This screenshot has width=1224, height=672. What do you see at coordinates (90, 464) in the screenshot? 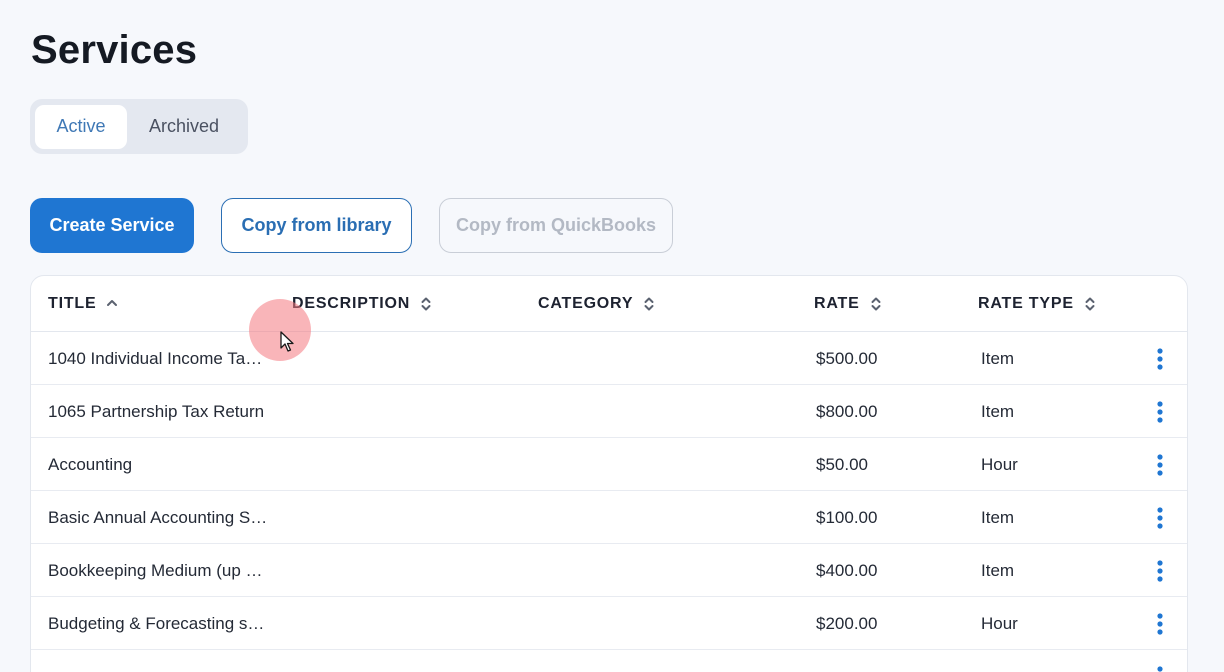
I see `service-title-cell: Accounting` at bounding box center [90, 464].